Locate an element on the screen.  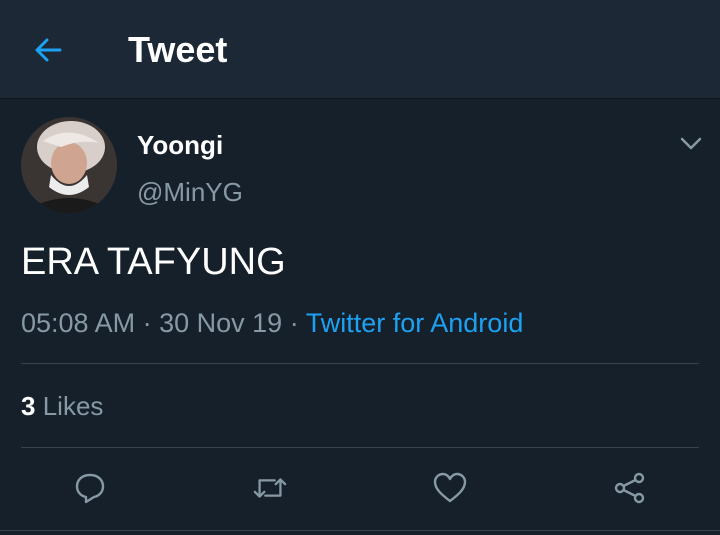
tweet-source-link: Twitter for Android is located at coordinates (415, 323).